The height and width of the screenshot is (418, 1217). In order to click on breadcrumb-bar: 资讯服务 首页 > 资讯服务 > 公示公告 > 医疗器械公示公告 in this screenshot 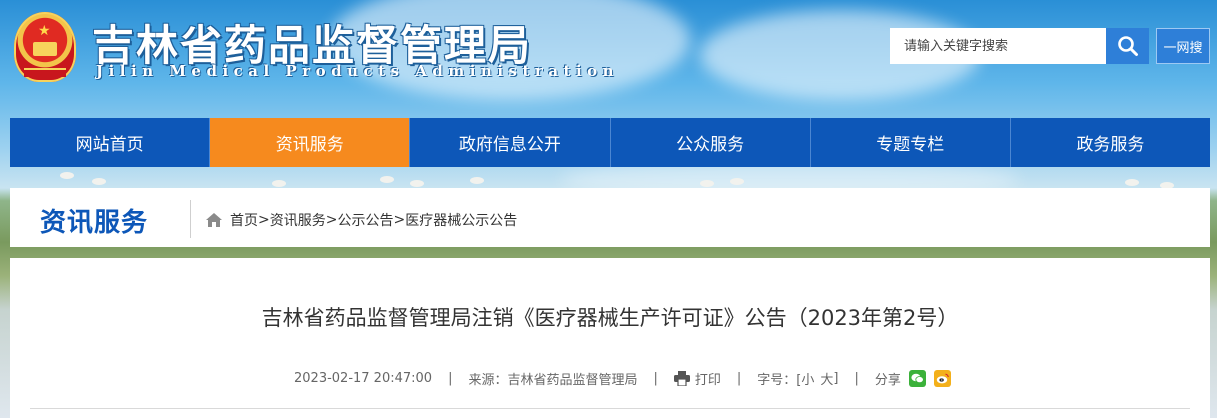, I will do `click(610, 217)`.